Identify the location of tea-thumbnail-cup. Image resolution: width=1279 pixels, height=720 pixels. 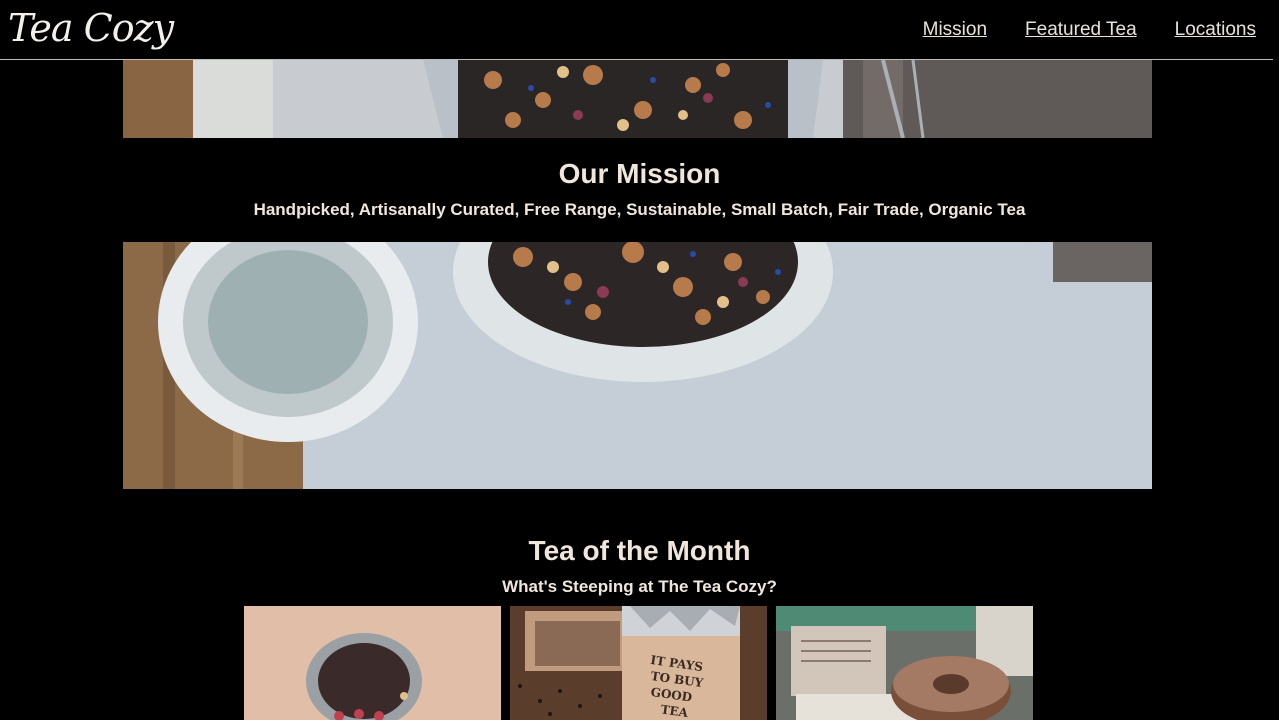
(372, 663).